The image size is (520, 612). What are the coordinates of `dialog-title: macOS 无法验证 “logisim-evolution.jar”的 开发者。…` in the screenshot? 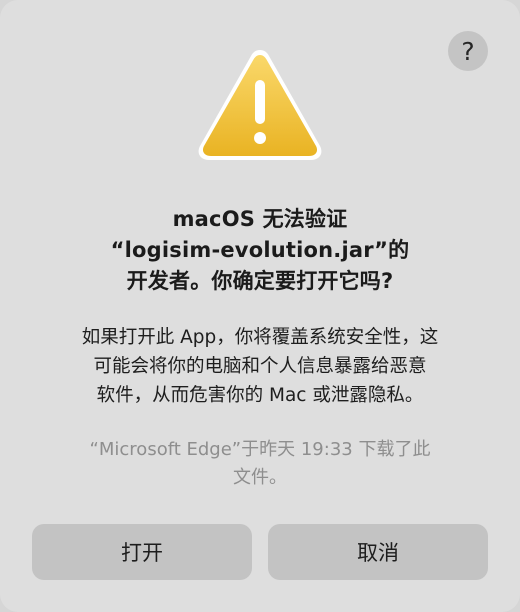 It's located at (260, 250).